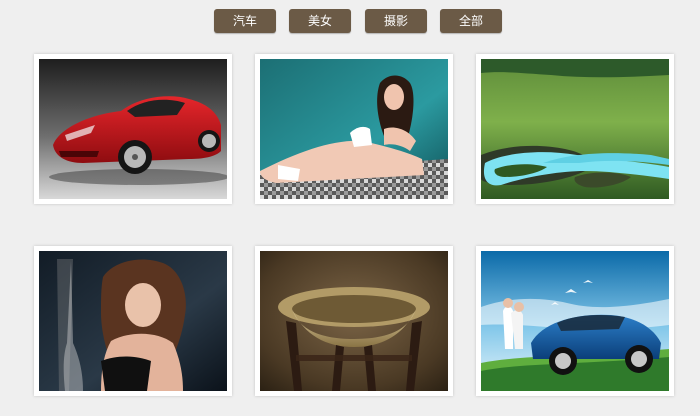 The image size is (700, 416). I want to click on woman-by-pool-photo, so click(354, 129).